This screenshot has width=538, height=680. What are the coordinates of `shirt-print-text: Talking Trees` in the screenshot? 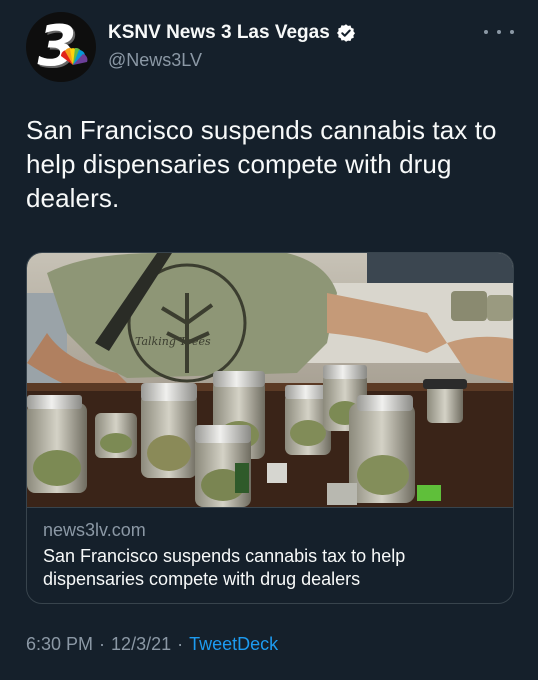 It's located at (173, 341).